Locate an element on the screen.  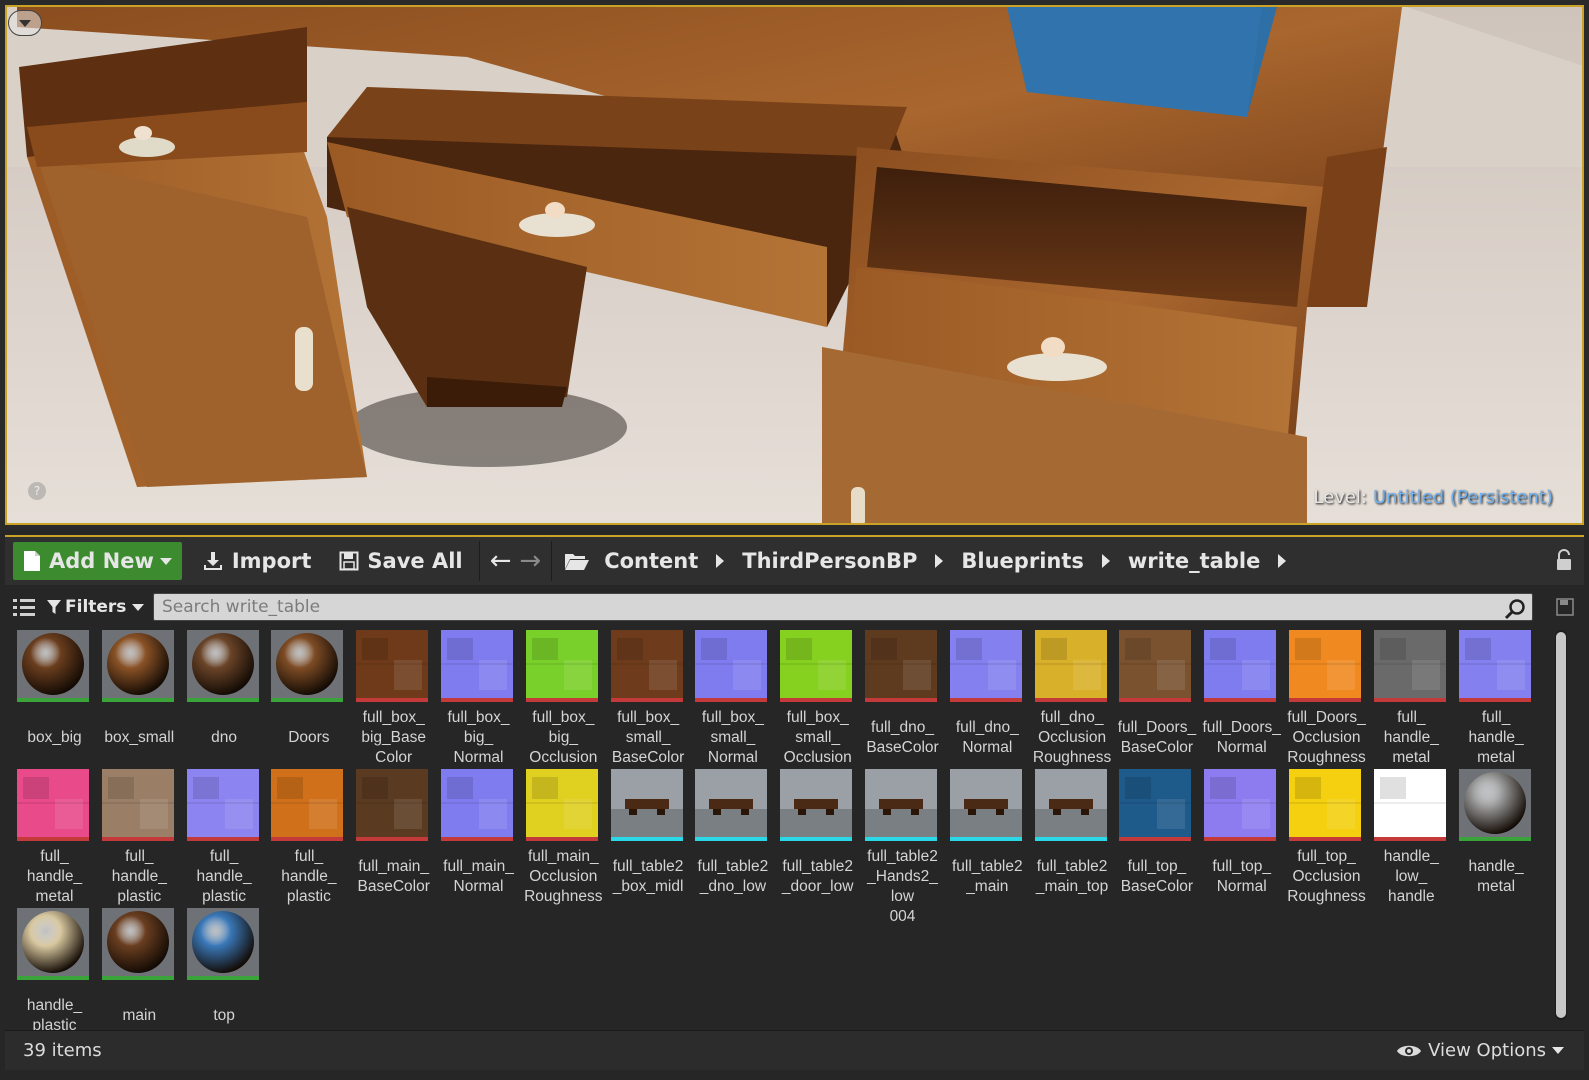
asset-name: full_ handle_ metal is located at coordinates (54, 876).